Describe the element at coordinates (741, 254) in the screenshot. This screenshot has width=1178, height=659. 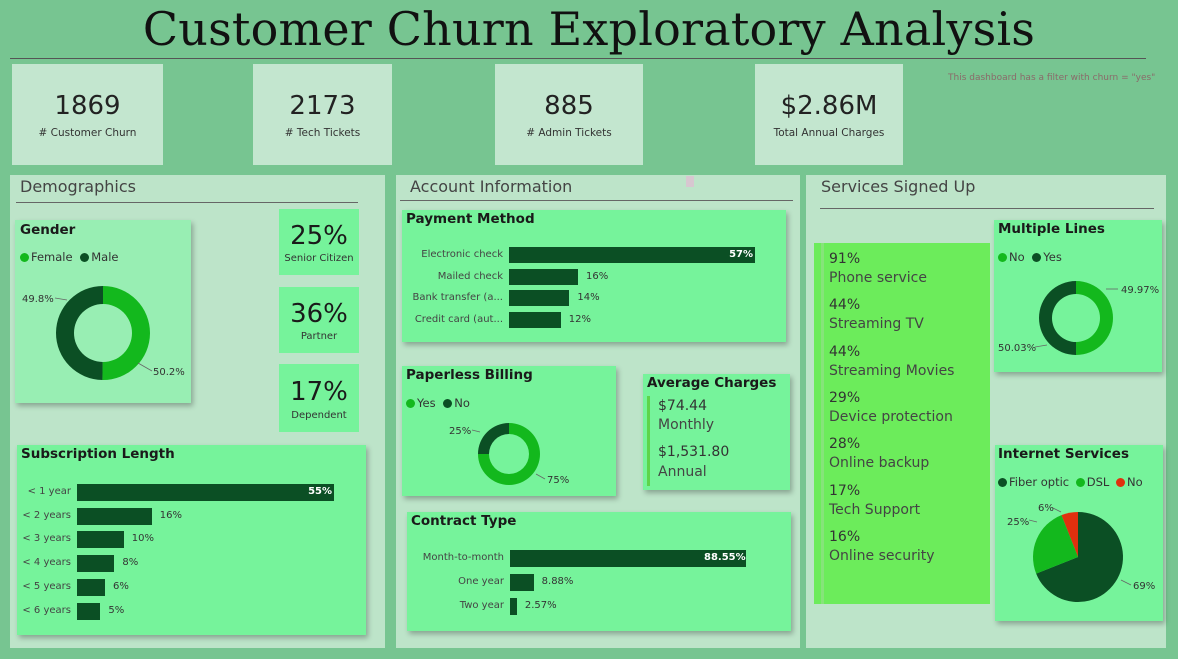
I see `bar-data-label: 57%` at that location.